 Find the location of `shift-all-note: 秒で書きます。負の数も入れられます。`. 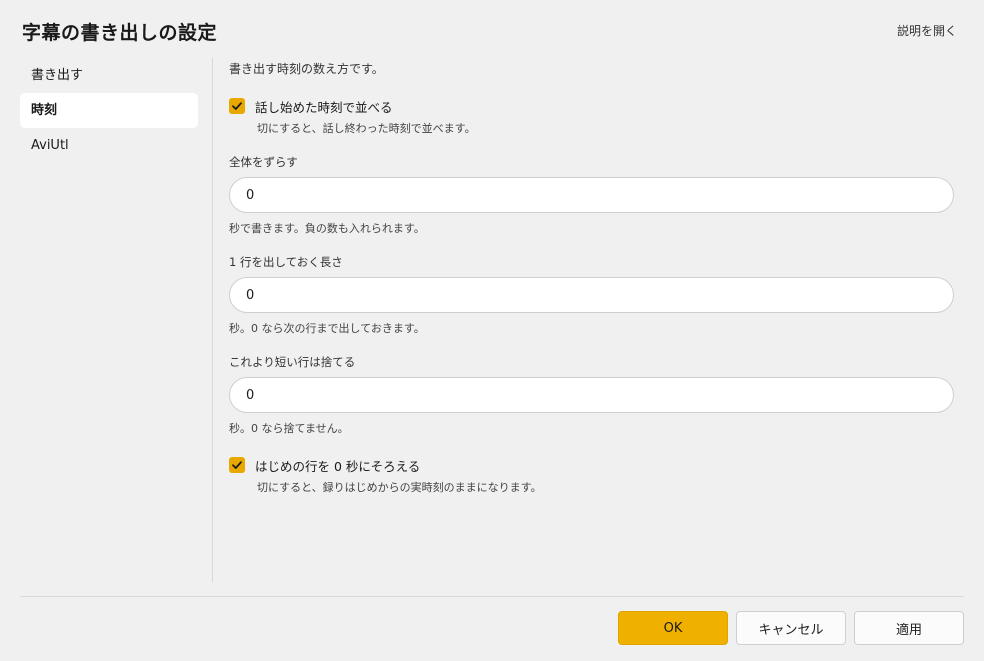

shift-all-note: 秒で書きます。負の数も入れられます。 is located at coordinates (327, 228).